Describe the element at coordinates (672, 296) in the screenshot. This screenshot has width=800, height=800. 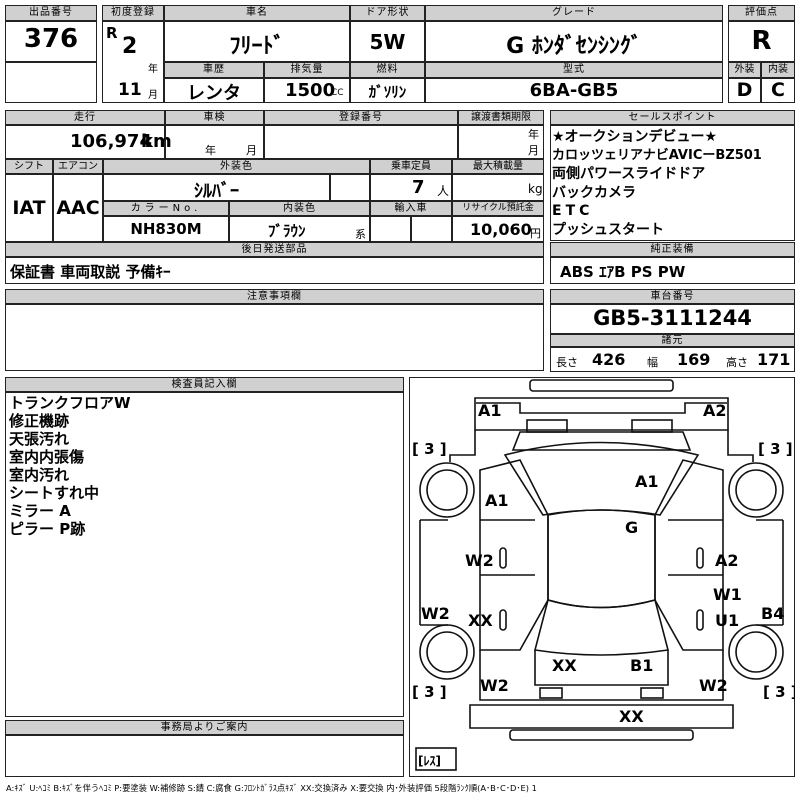
I see `chassis-header: 車台番号` at that location.